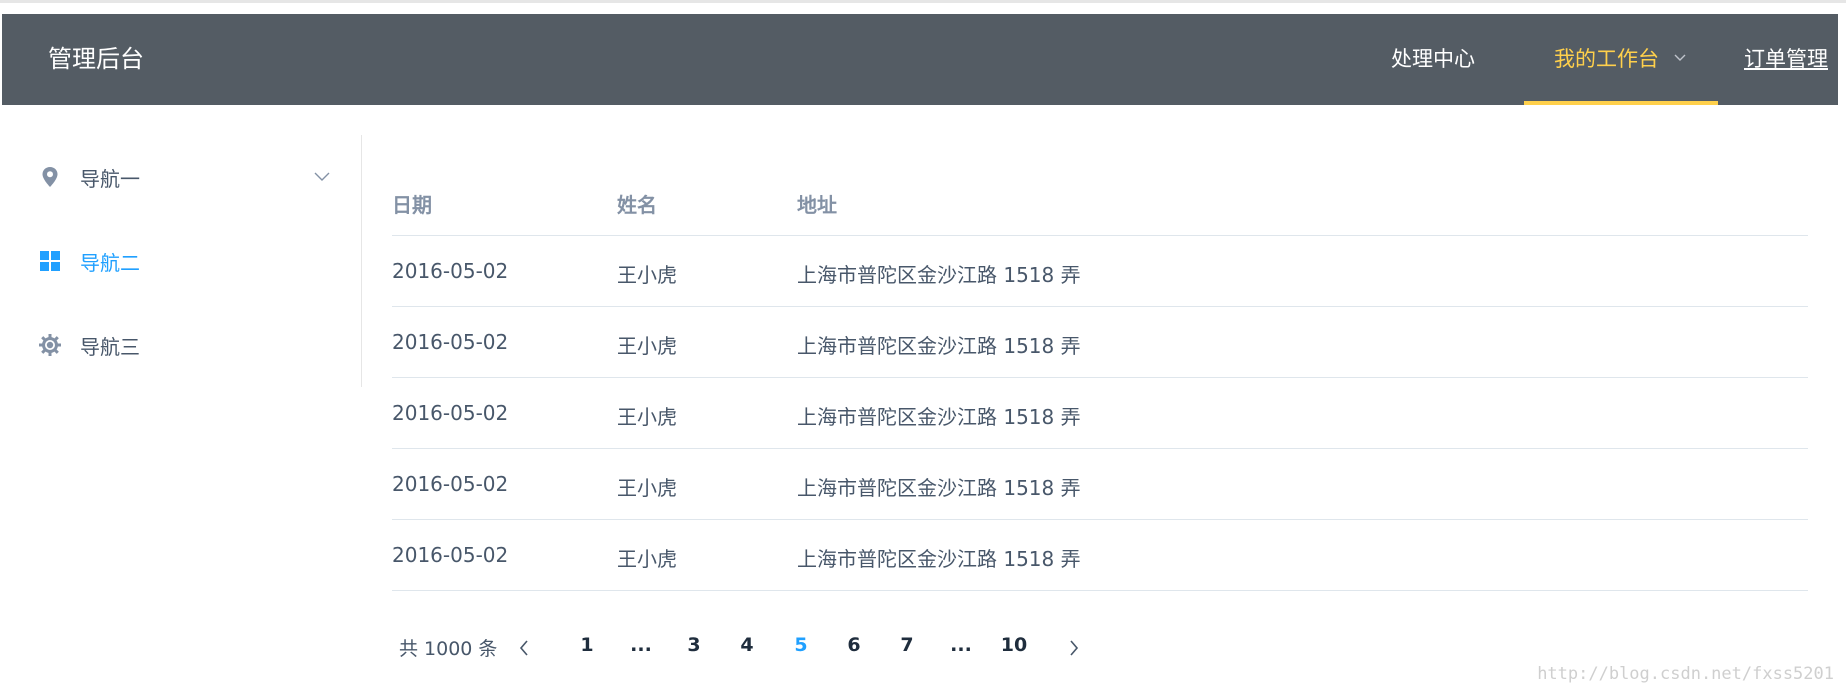 This screenshot has height=695, width=1846. What do you see at coordinates (854, 645) in the screenshot?
I see `page-button: 6` at bounding box center [854, 645].